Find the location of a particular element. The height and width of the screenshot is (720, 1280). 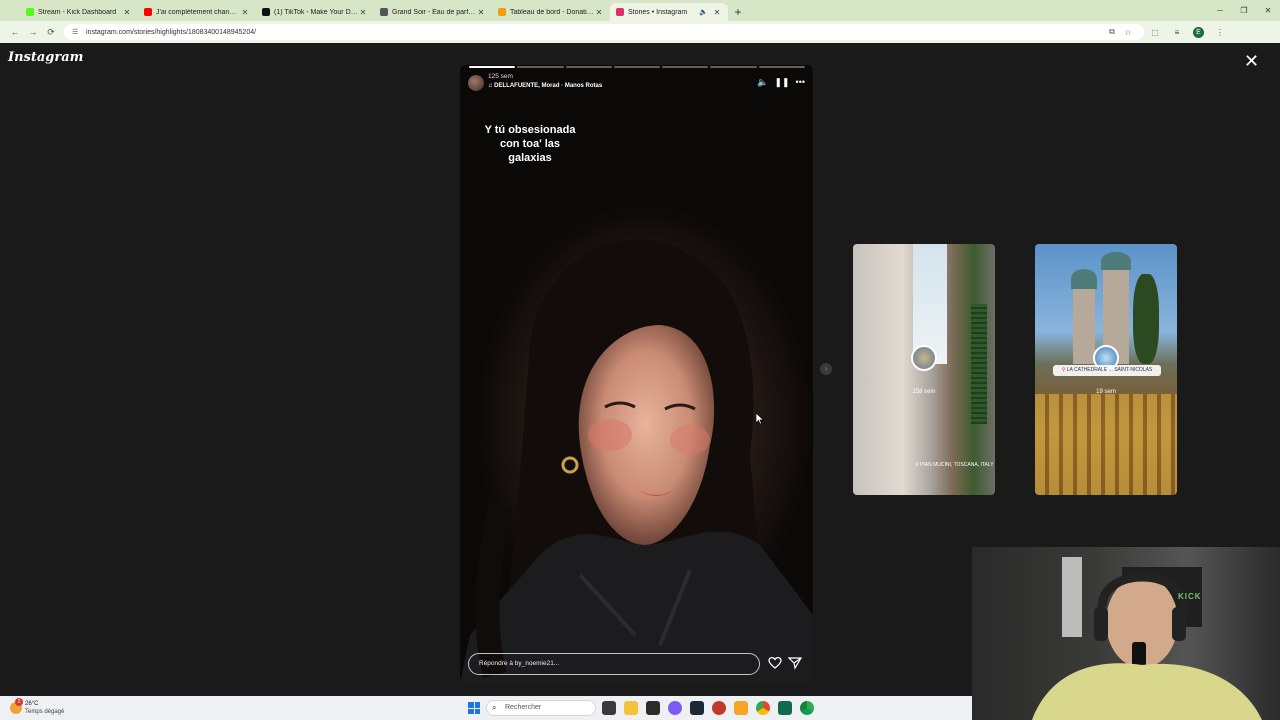

extensions-icon: ⬚ is located at coordinates (1155, 32).